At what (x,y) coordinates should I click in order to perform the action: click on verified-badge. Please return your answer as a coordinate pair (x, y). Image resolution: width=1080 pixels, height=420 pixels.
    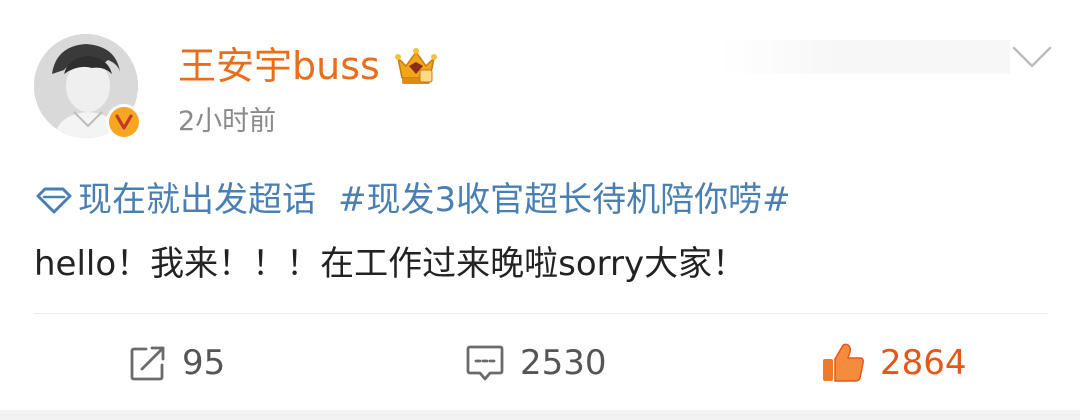
    Looking at the image, I should click on (124, 122).